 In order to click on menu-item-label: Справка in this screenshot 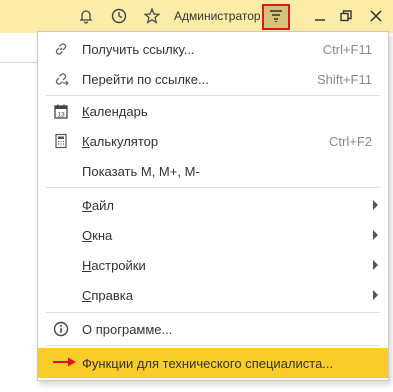, I will do `click(107, 295)`.